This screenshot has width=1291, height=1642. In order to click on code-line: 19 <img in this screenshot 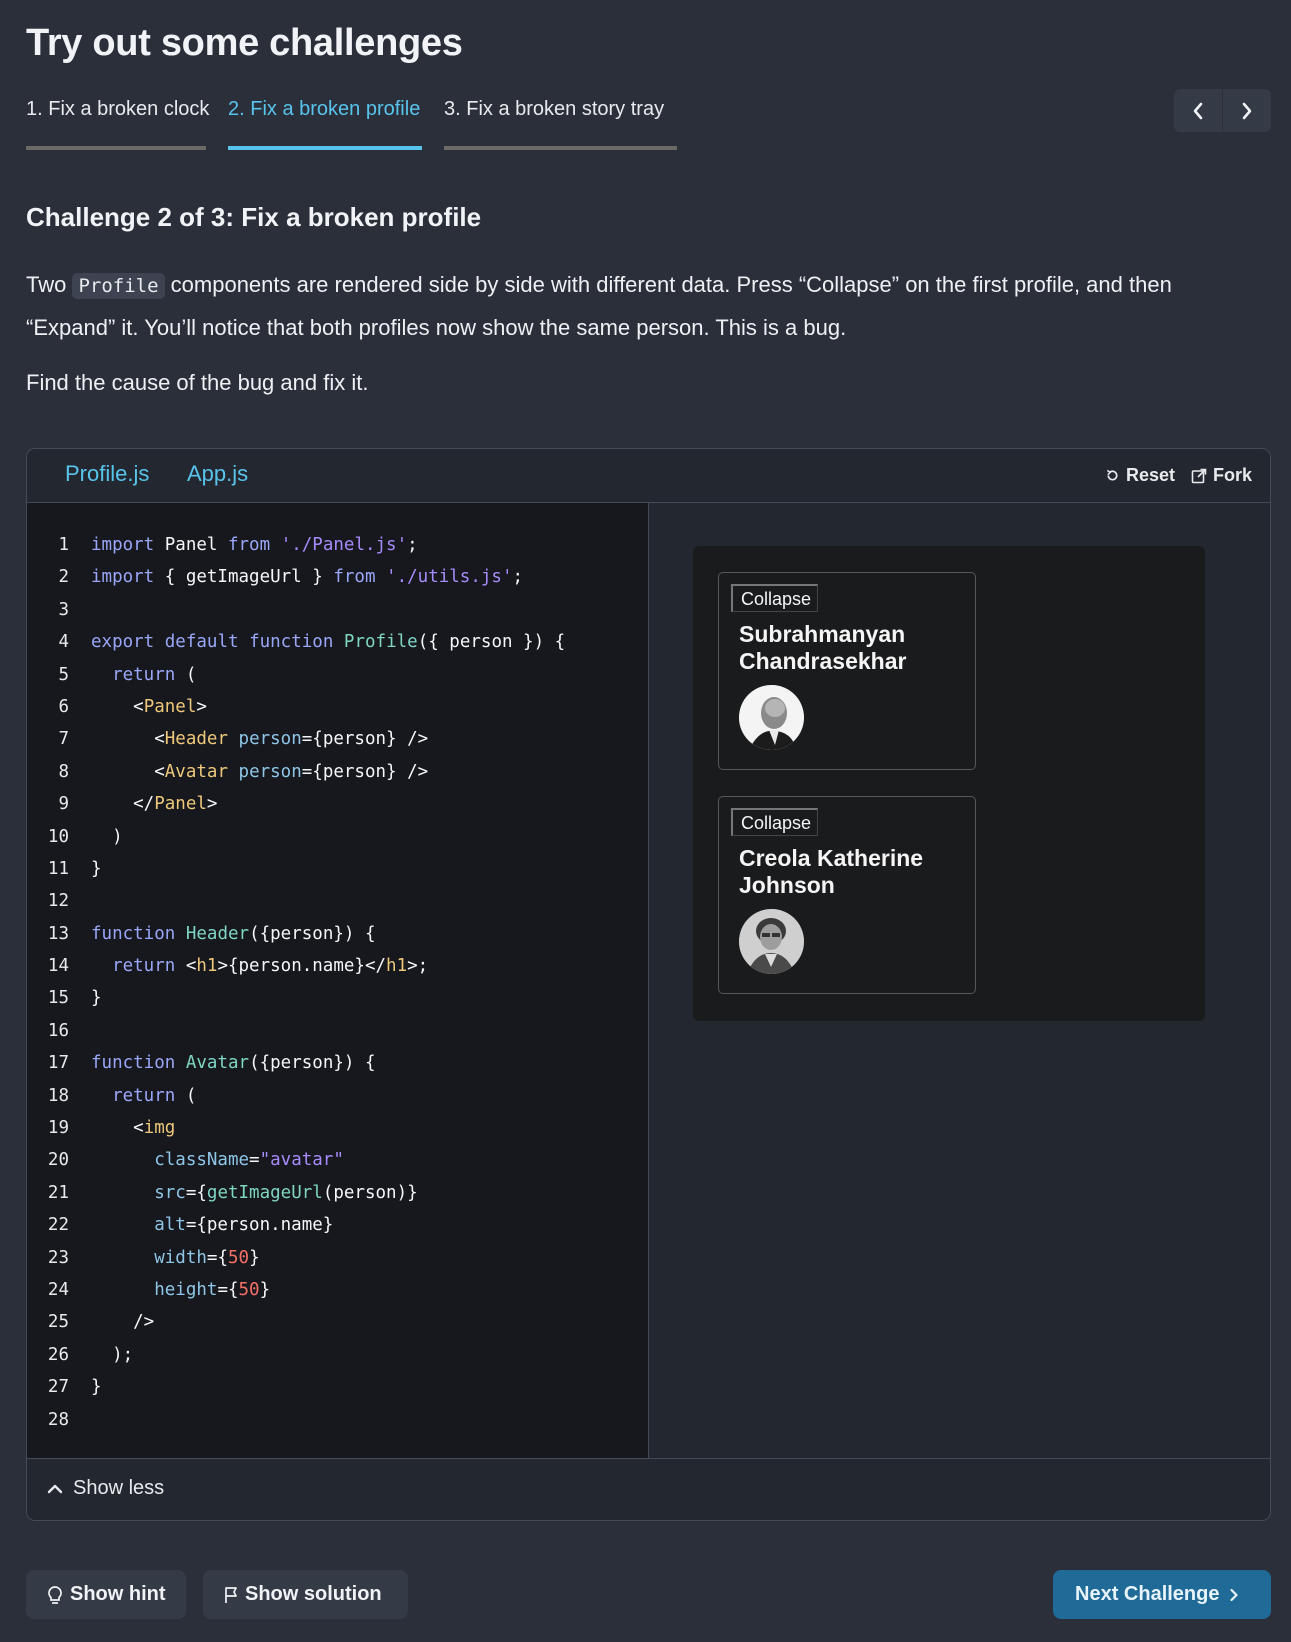, I will do `click(337, 1128)`.